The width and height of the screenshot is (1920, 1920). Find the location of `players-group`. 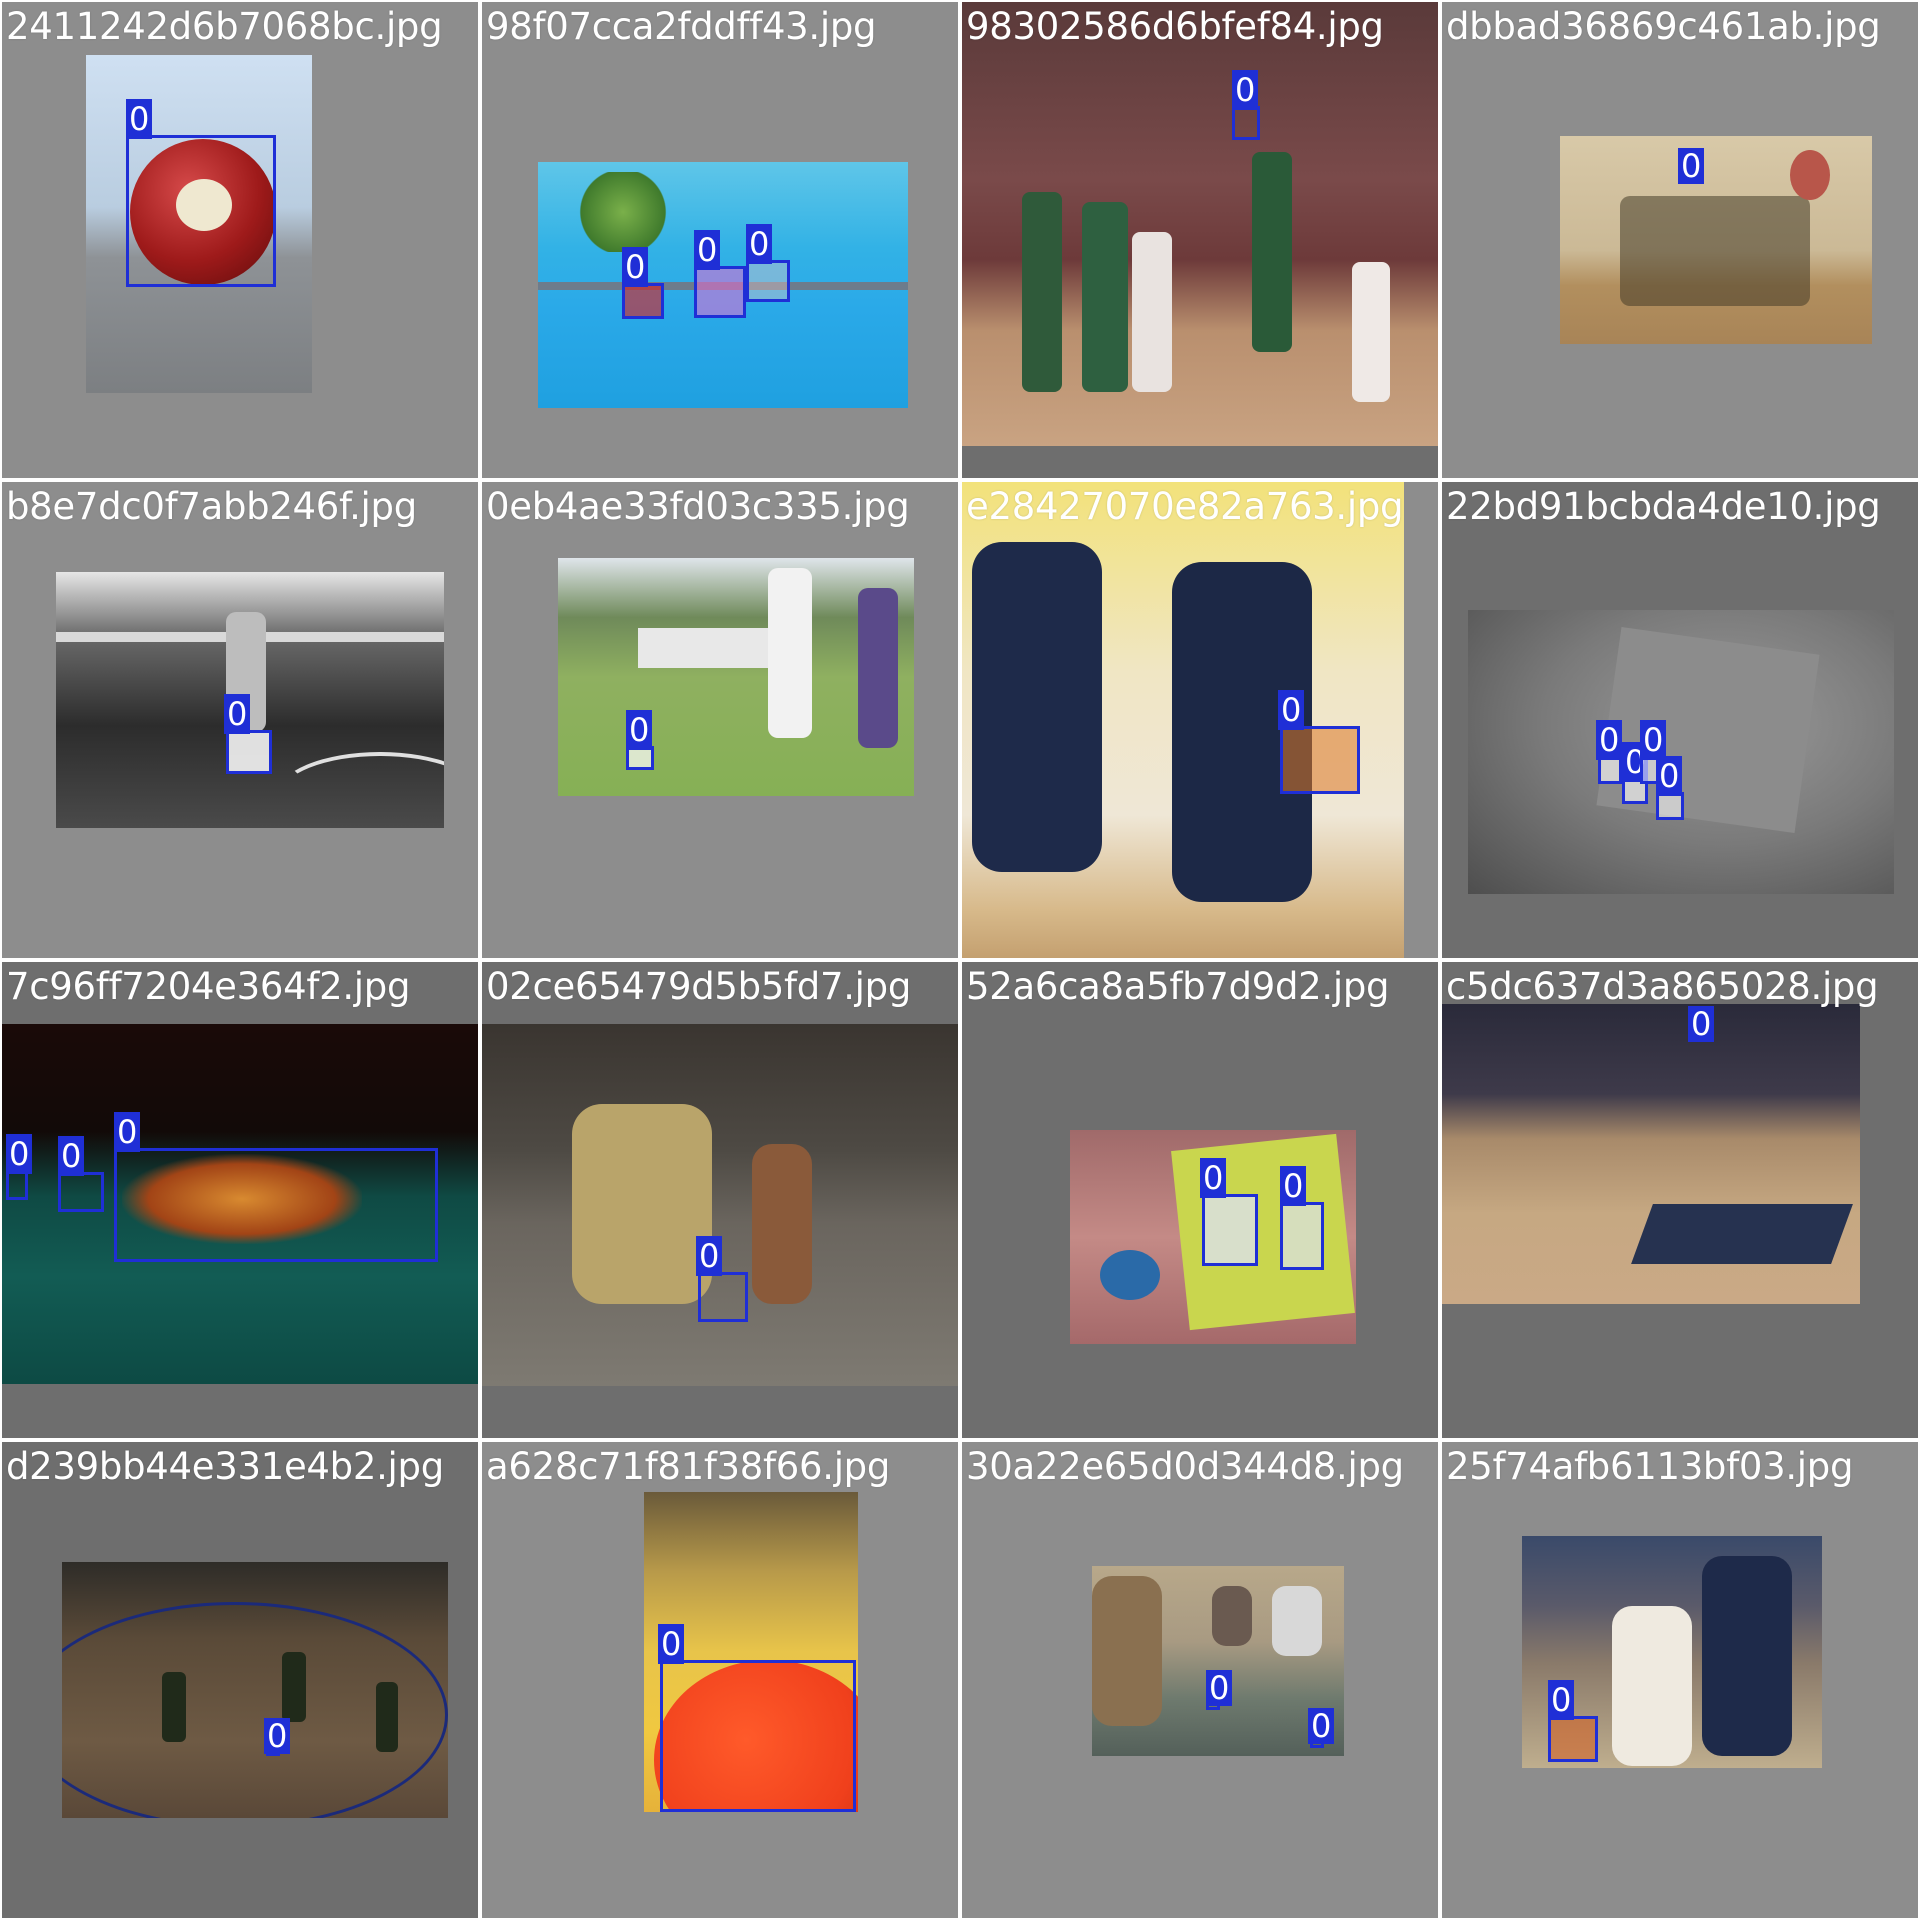

players-group is located at coordinates (1715, 251).